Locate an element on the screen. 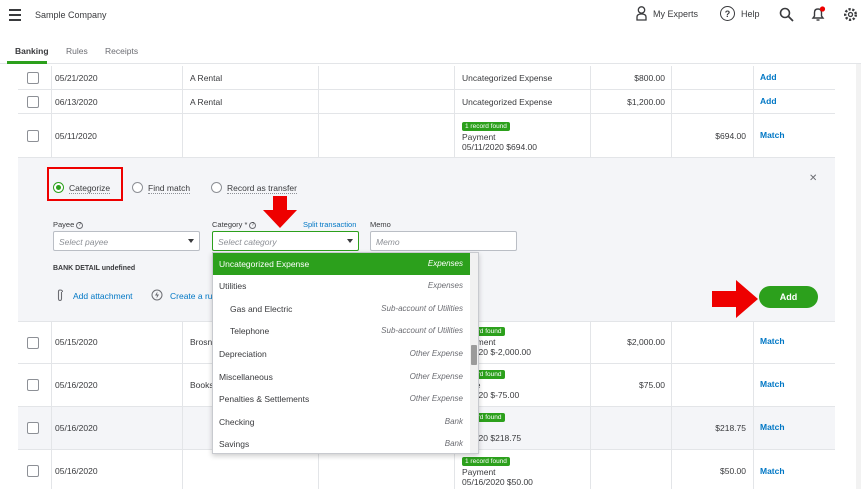 The width and height of the screenshot is (861, 489). payee-label-wrap: Payee? is located at coordinates (68, 224).